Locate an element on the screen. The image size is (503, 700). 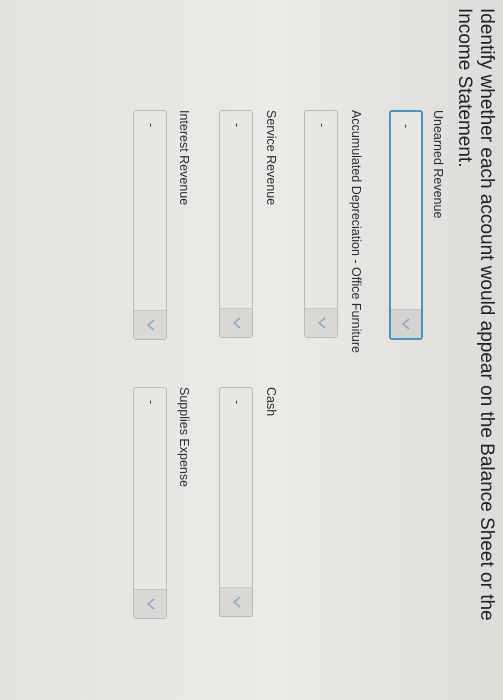
label-supplies-expense: Supplies Expense is located at coordinates (184, 437).